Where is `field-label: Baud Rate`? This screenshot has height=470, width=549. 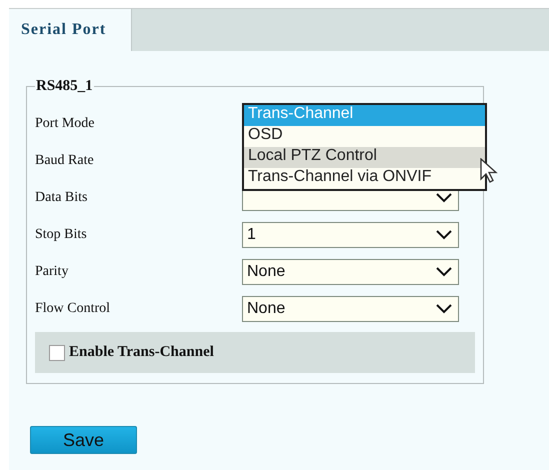
field-label: Baud Rate is located at coordinates (65, 161).